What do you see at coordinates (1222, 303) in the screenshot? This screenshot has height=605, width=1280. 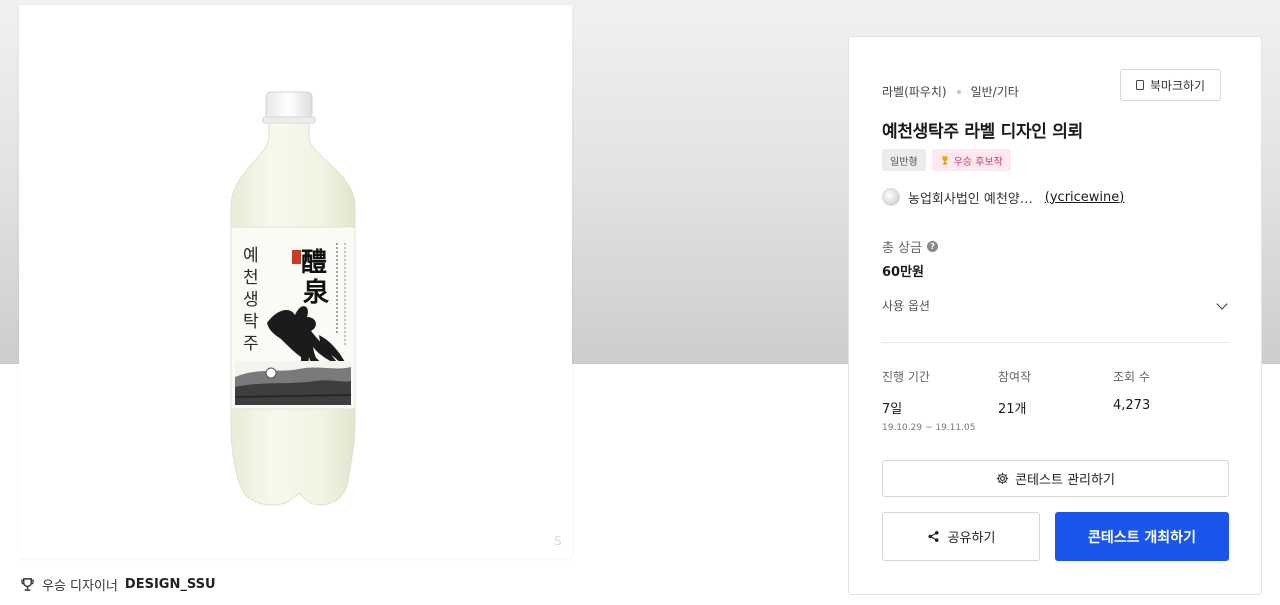 I see `chevron-down-icon` at bounding box center [1222, 303].